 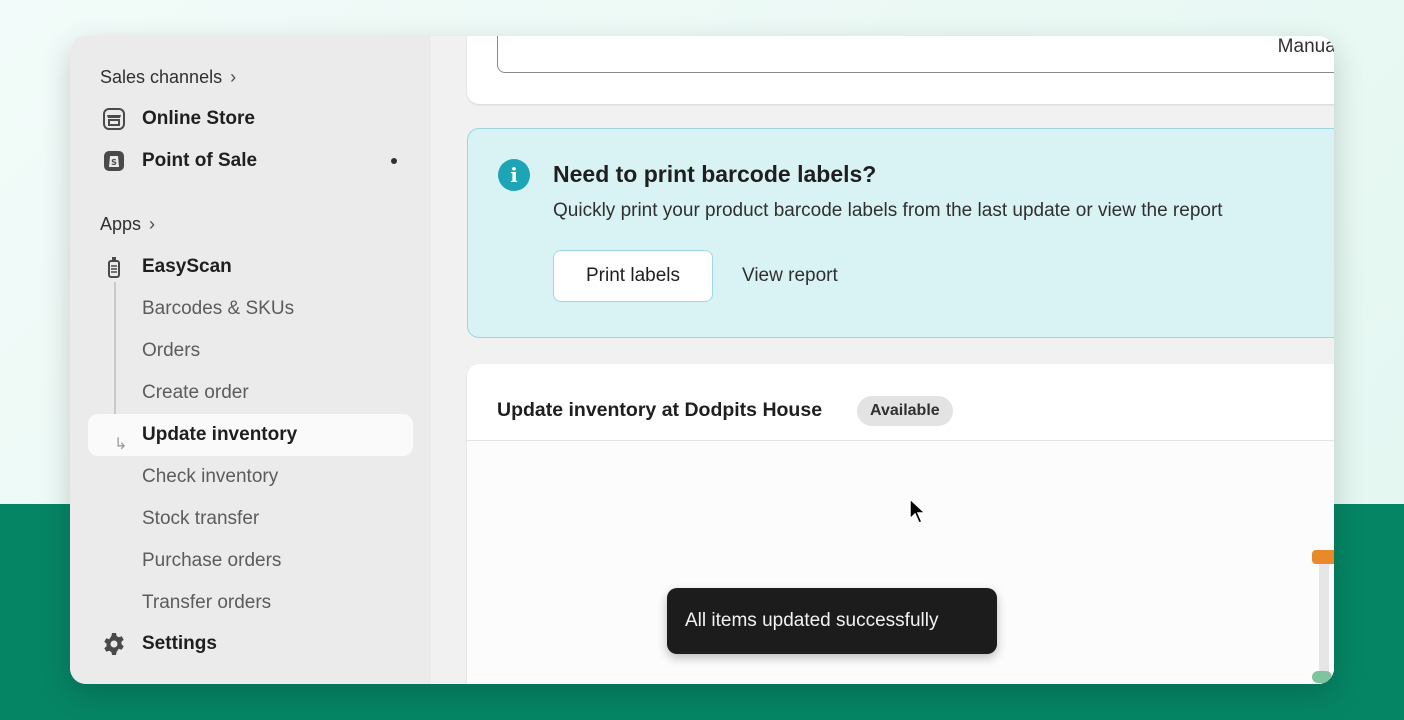 I want to click on sidebar-item-label: EasyScan, so click(x=187, y=266).